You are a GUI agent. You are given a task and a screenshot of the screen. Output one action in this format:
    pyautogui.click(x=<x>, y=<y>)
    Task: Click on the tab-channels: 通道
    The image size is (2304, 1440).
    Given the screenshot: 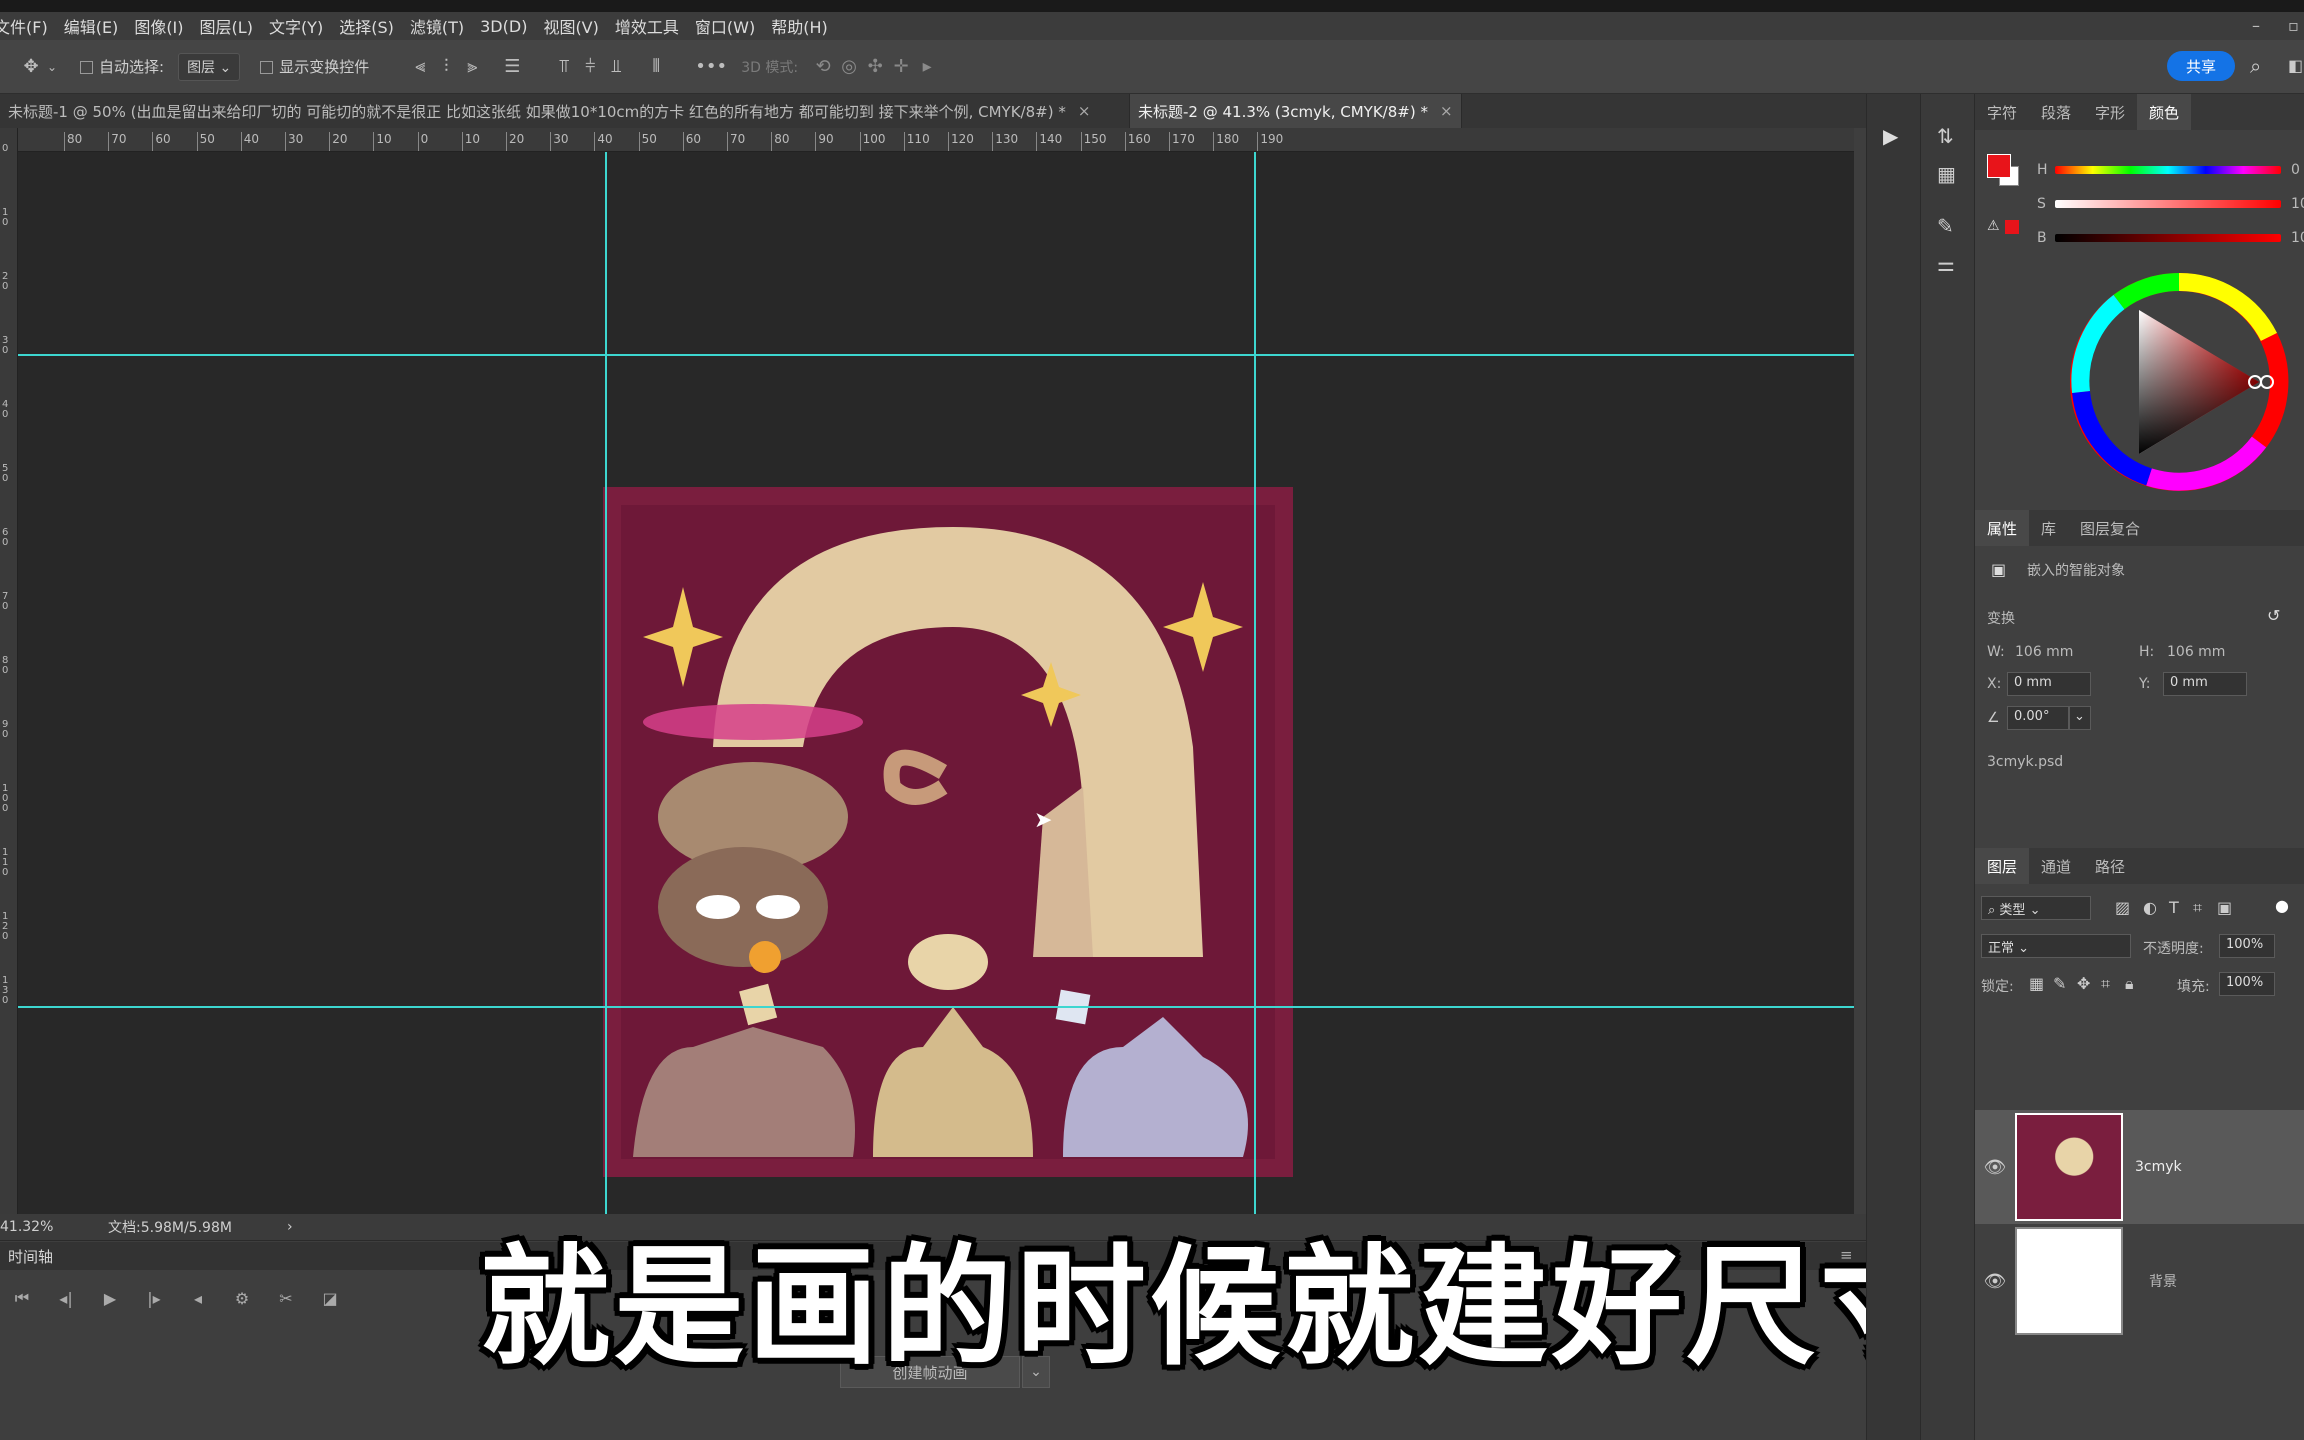 What is the action you would take?
    pyautogui.click(x=2056, y=866)
    